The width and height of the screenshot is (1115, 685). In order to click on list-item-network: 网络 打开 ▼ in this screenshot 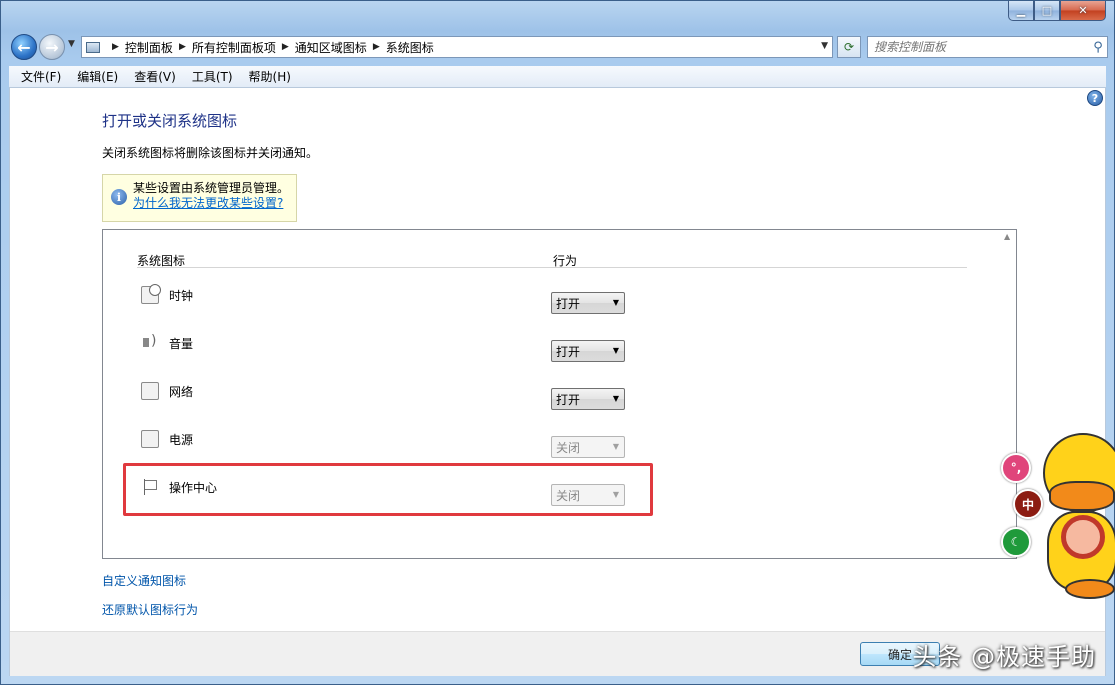, I will do `click(419, 402)`.